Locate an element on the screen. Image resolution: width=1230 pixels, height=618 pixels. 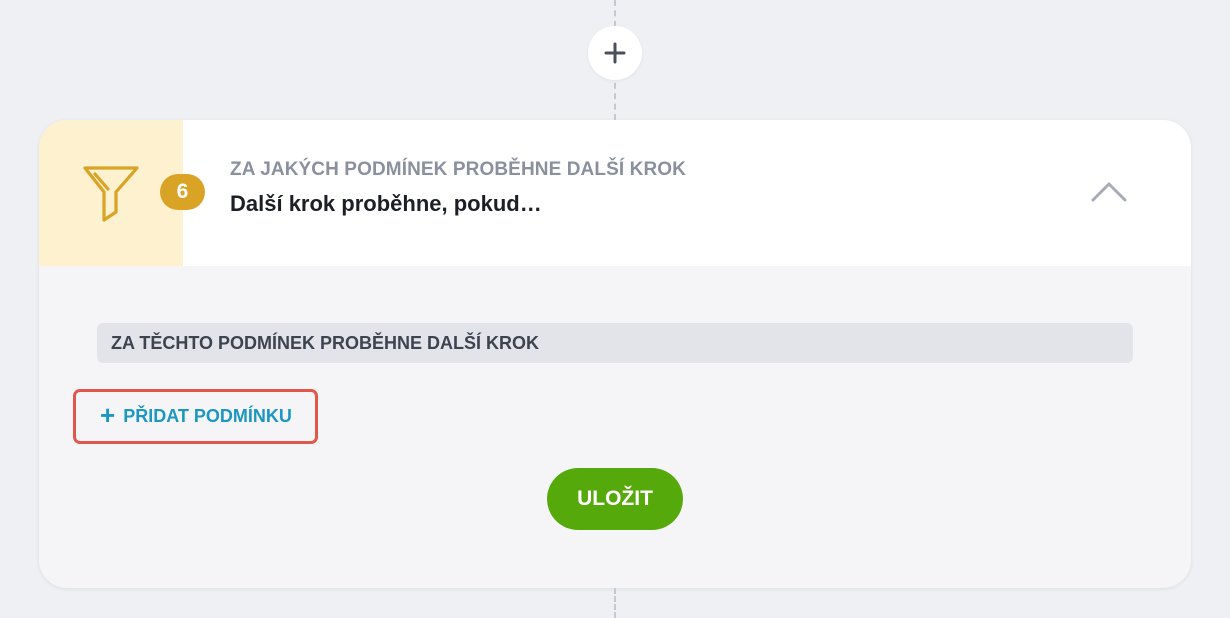
chevron-up-icon is located at coordinates (1109, 195).